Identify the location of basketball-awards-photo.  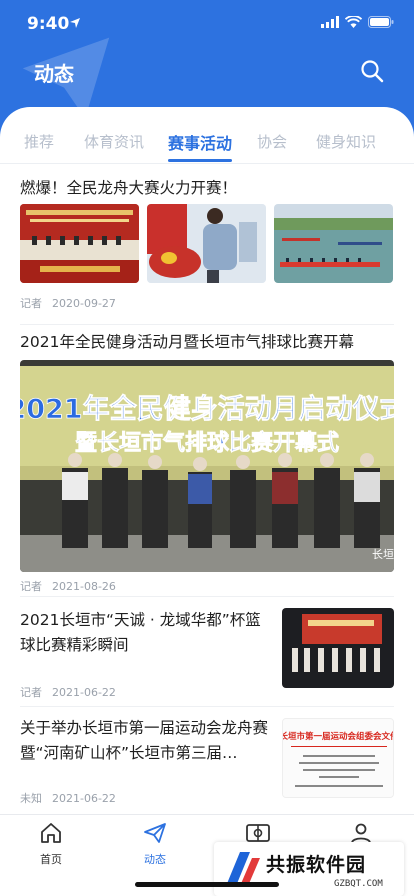
(338, 648).